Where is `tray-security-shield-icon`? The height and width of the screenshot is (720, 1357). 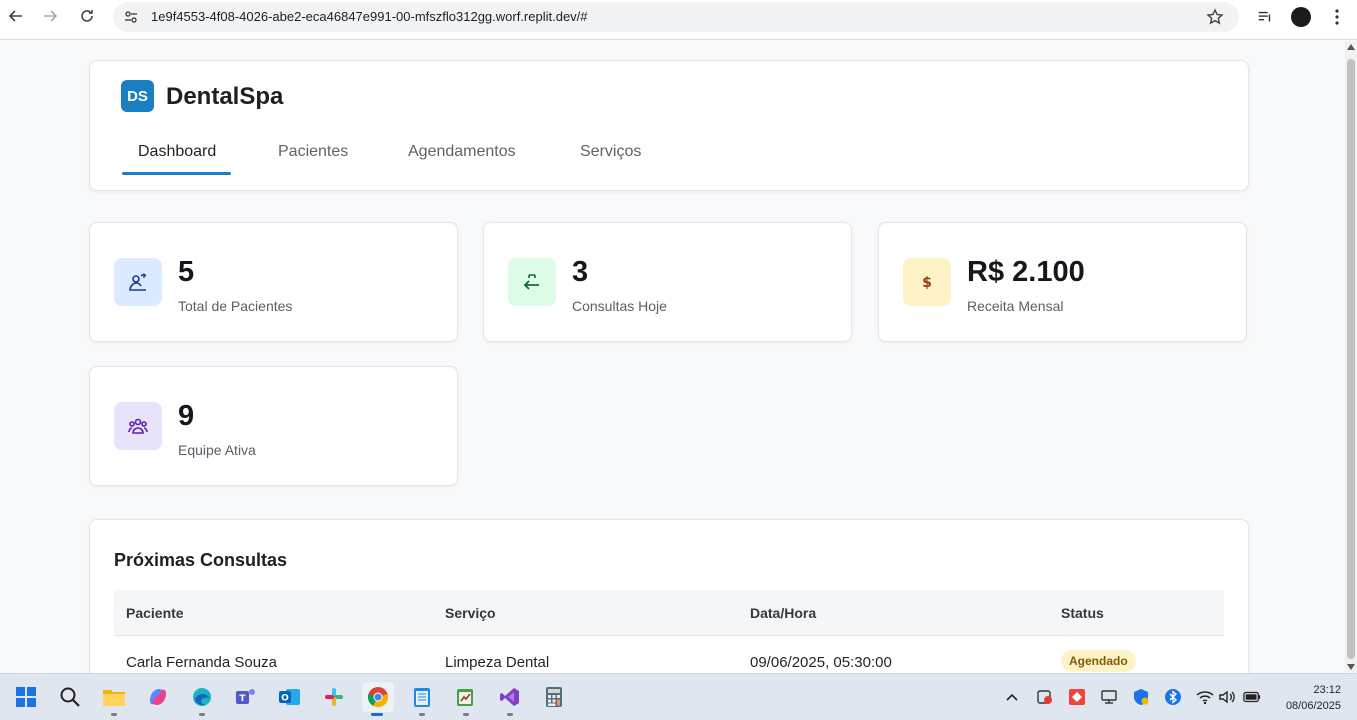
tray-security-shield-icon is located at coordinates (1141, 697).